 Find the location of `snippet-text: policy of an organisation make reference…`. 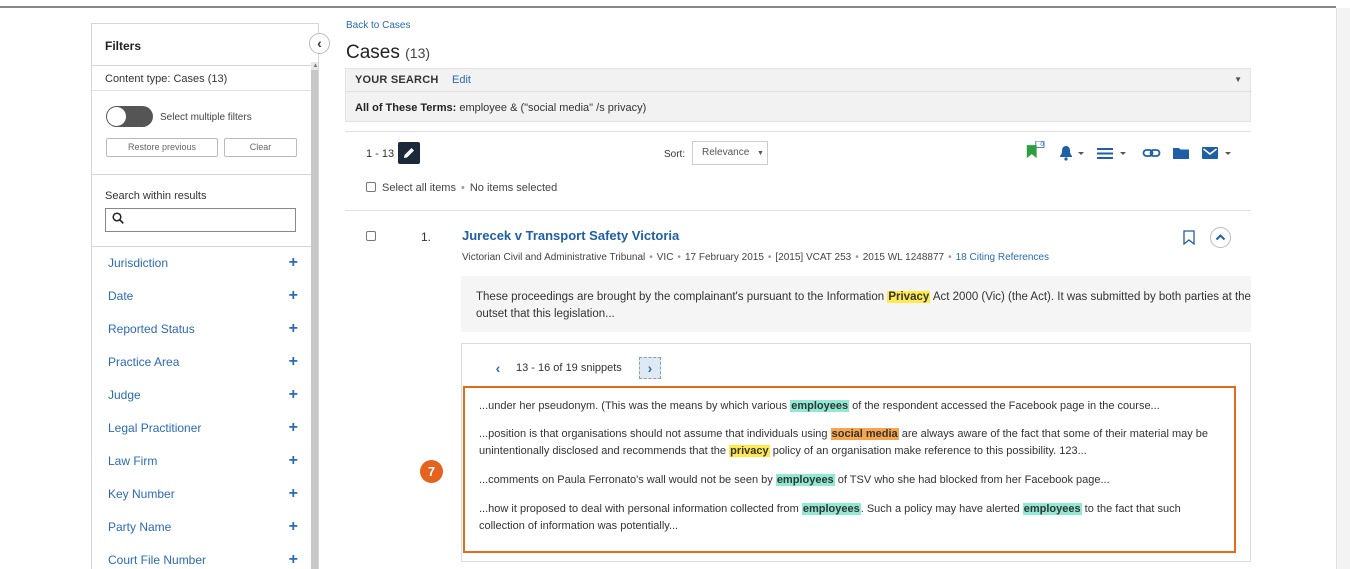

snippet-text: policy of an organisation make reference… is located at coordinates (928, 451).